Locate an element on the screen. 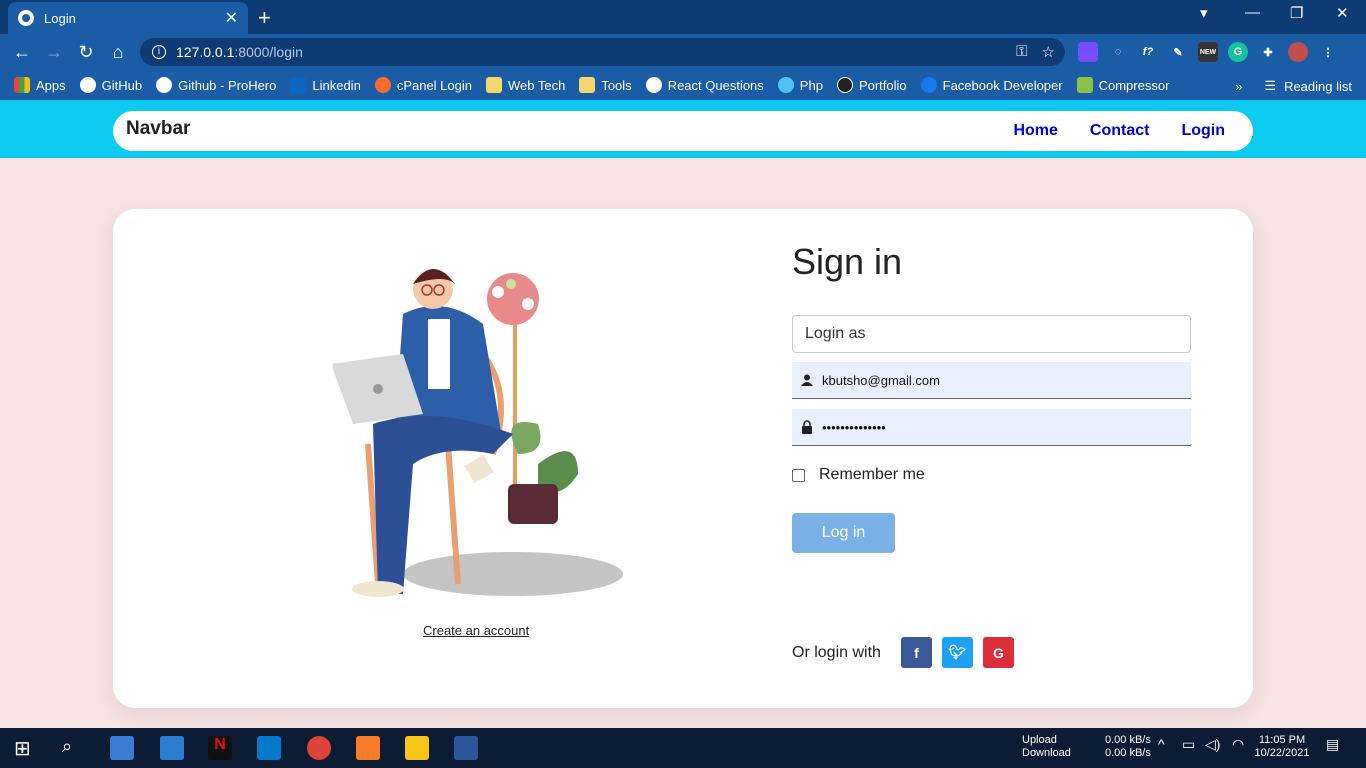  cpanel-icon is located at coordinates (382, 85).